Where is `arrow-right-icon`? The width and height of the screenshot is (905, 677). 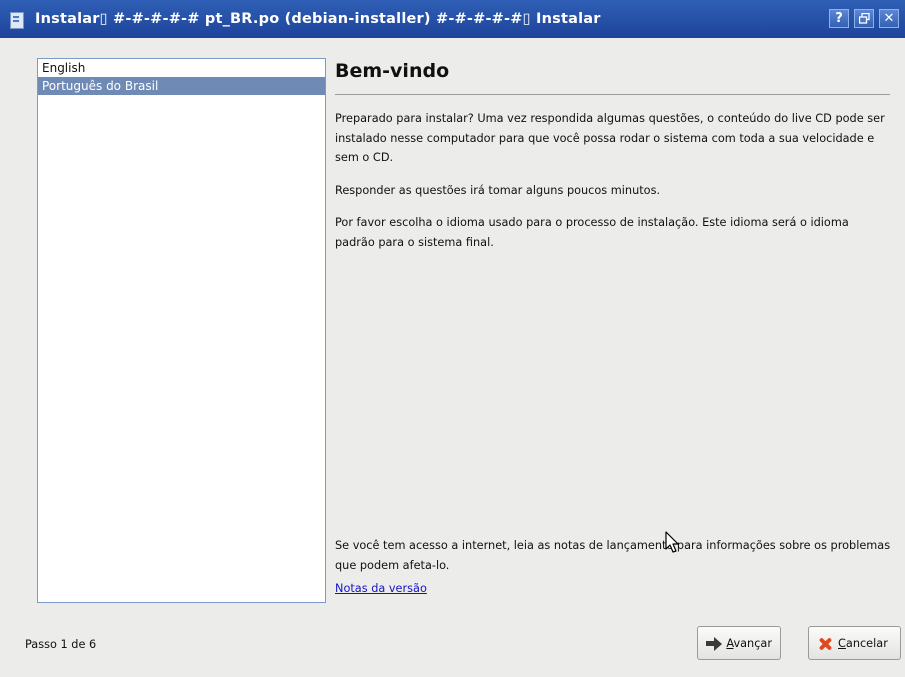 arrow-right-icon is located at coordinates (714, 643).